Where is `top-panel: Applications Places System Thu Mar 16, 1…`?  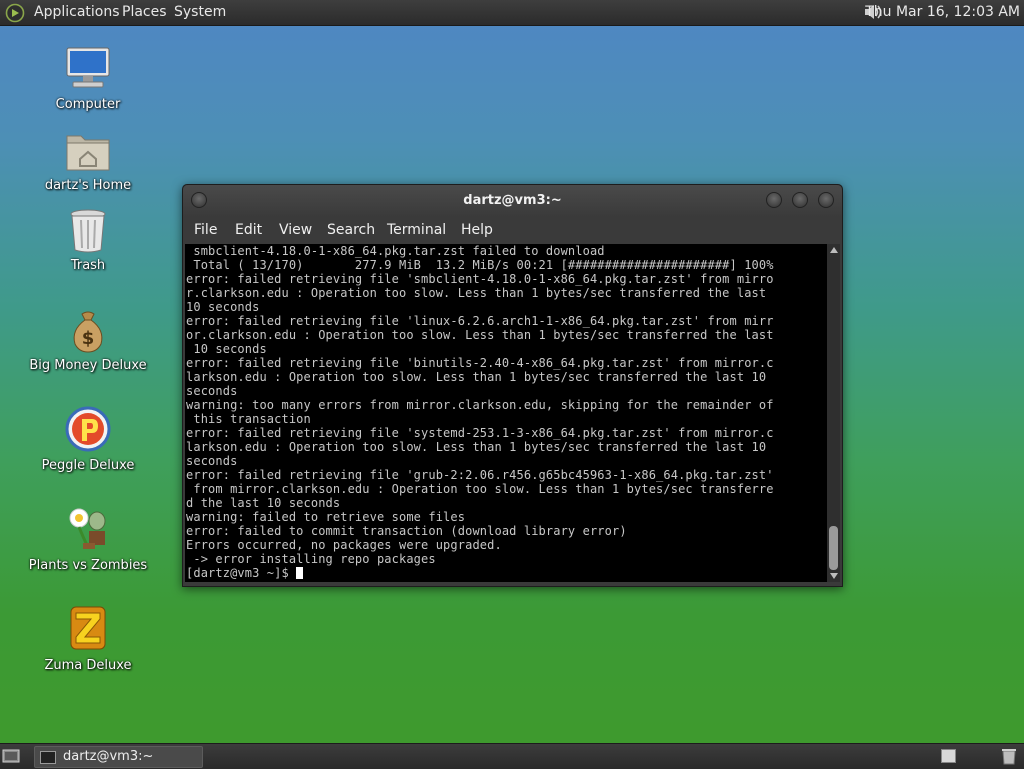 top-panel: Applications Places System Thu Mar 16, 1… is located at coordinates (512, 13).